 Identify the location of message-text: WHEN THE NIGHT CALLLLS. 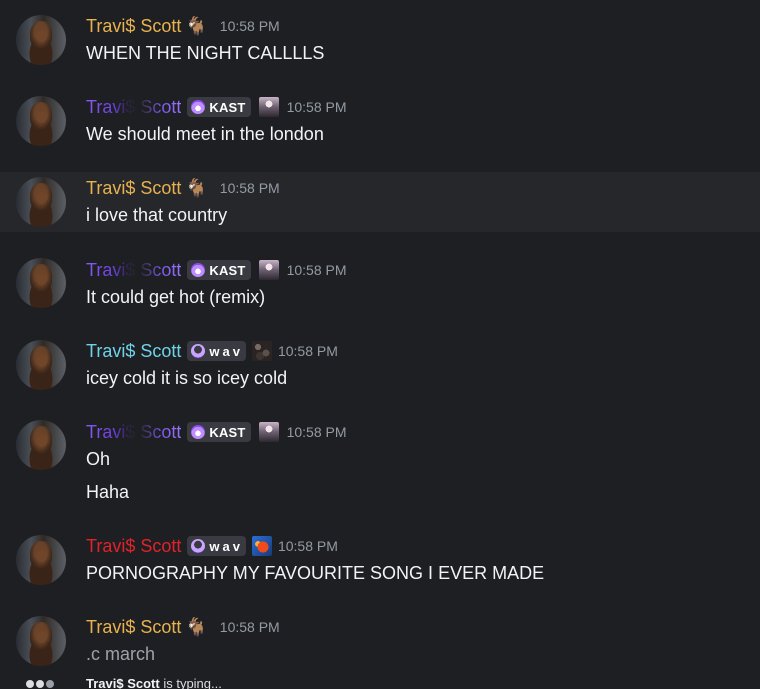
(205, 53).